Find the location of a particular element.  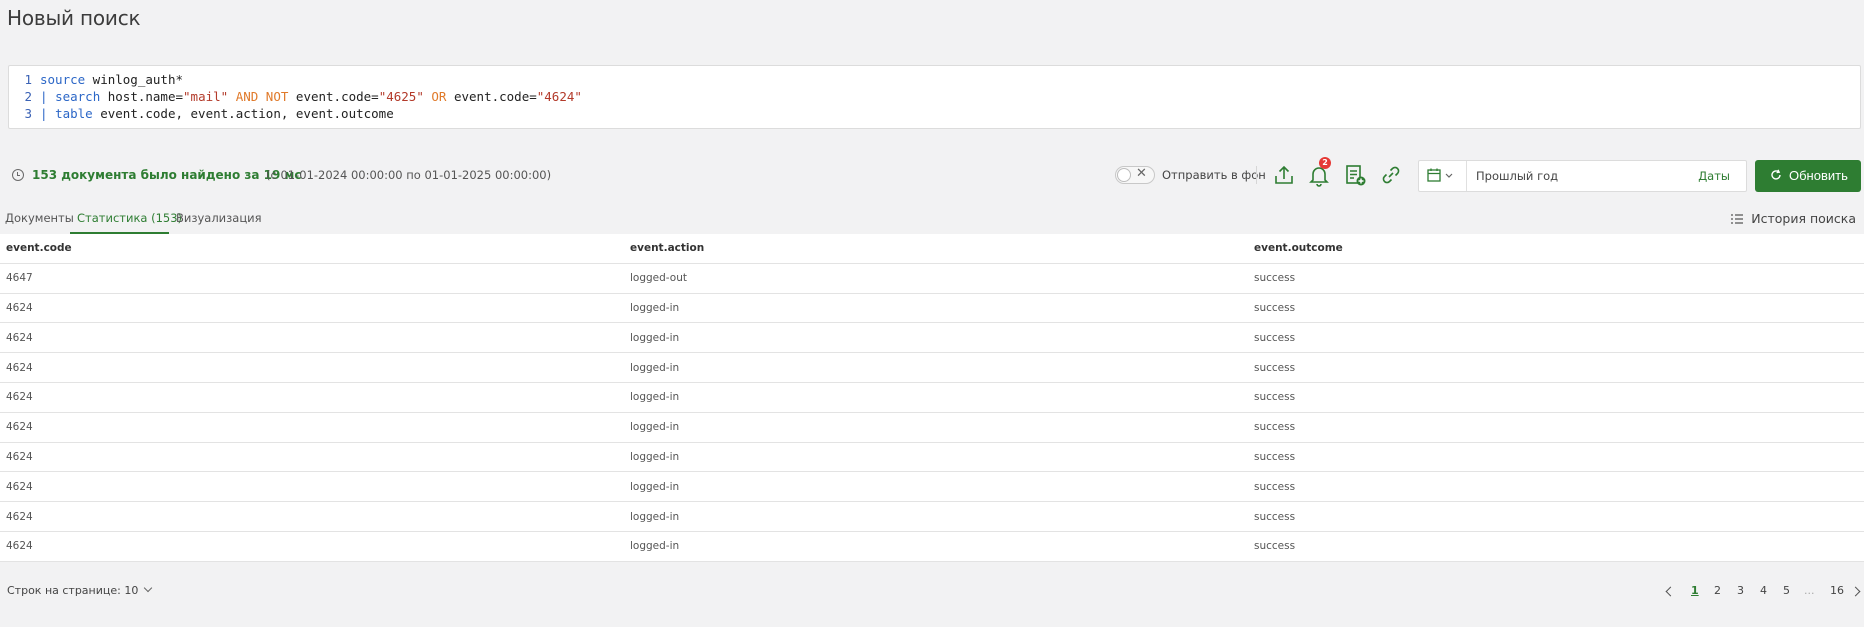

divider is located at coordinates (1256, 175).